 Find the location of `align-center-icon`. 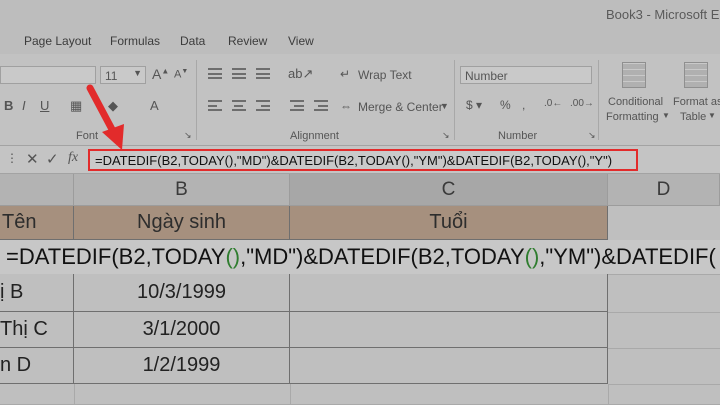

align-center-icon is located at coordinates (239, 106).